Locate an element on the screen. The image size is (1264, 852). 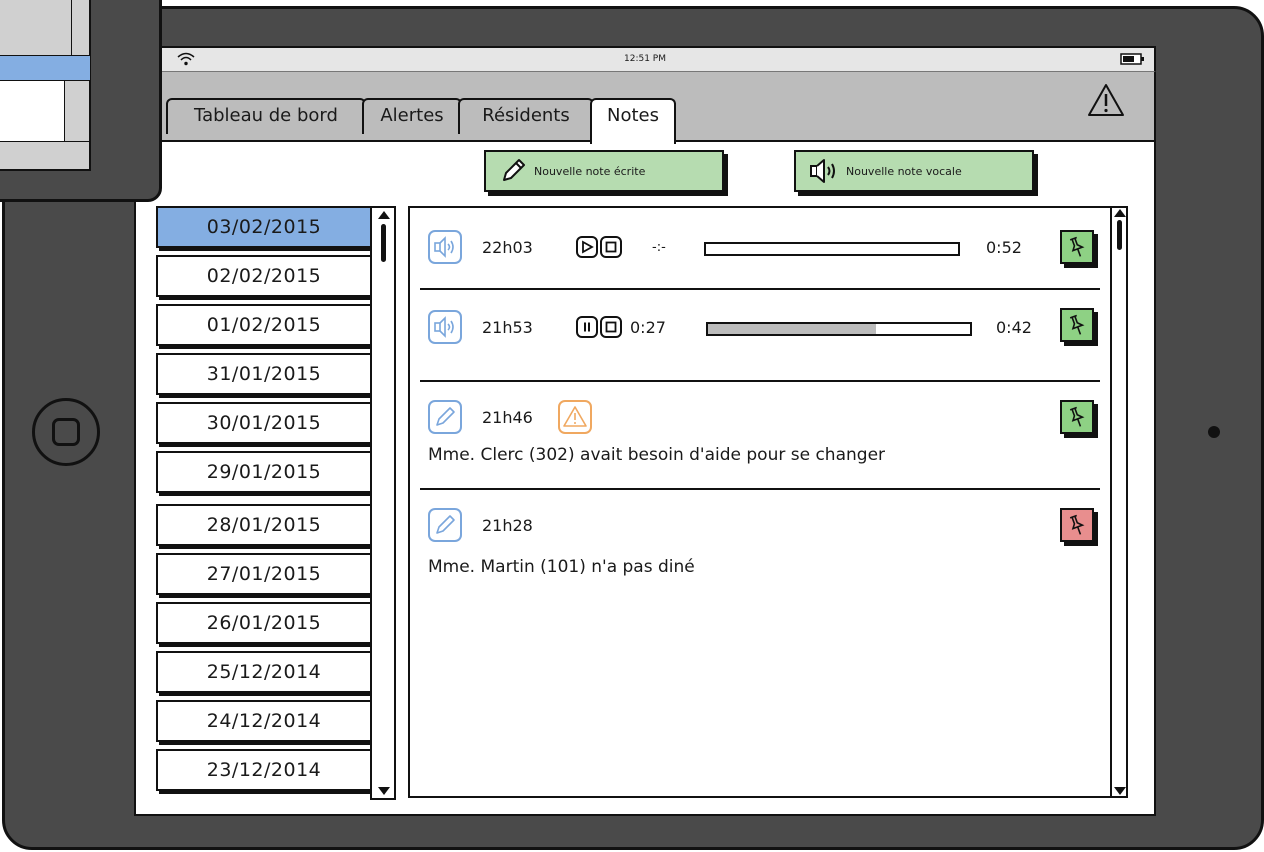
date-item: 02/02/2015 is located at coordinates (264, 276).